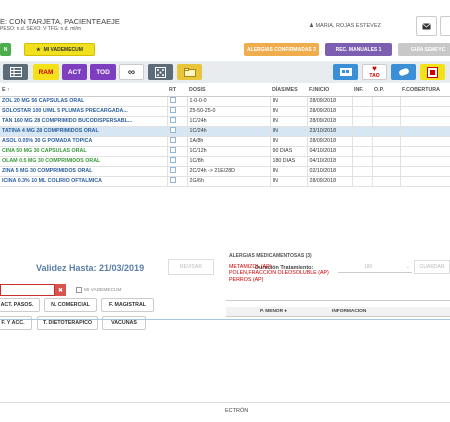 Image resolution: width=450 pixels, height=422 pixels. What do you see at coordinates (60, 21) in the screenshot?
I see `patient-name: E: CON TARJETA, PACIENTEAEJE` at bounding box center [60, 21].